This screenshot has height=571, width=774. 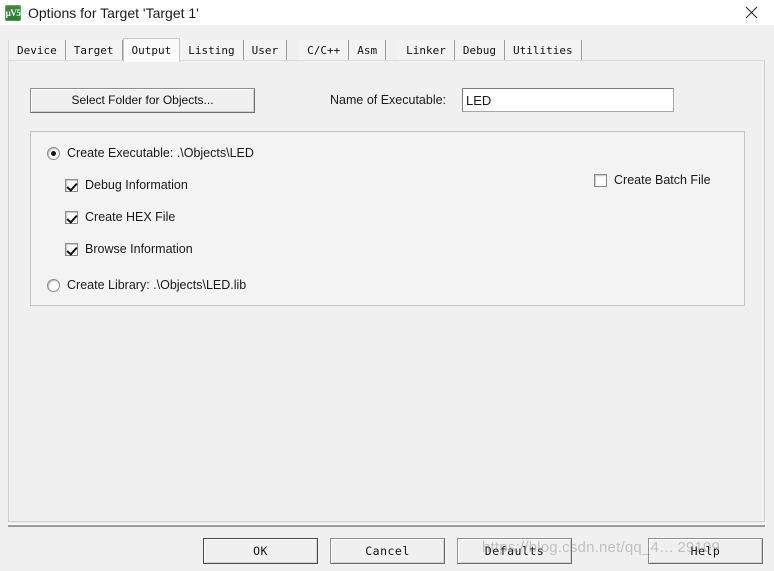 What do you see at coordinates (136, 185) in the screenshot?
I see `debug-information-label: Debug Information` at bounding box center [136, 185].